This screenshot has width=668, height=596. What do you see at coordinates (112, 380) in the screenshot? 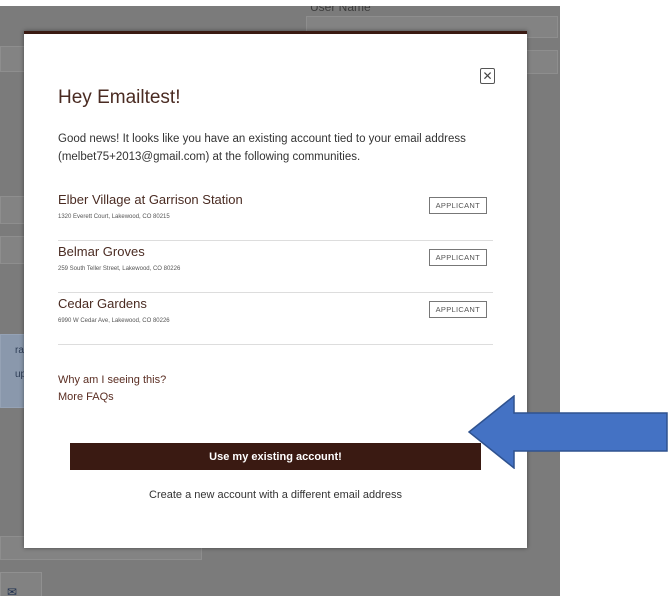
I see `why-am-i-seeing-this-link: Why am I seeing this?` at bounding box center [112, 380].